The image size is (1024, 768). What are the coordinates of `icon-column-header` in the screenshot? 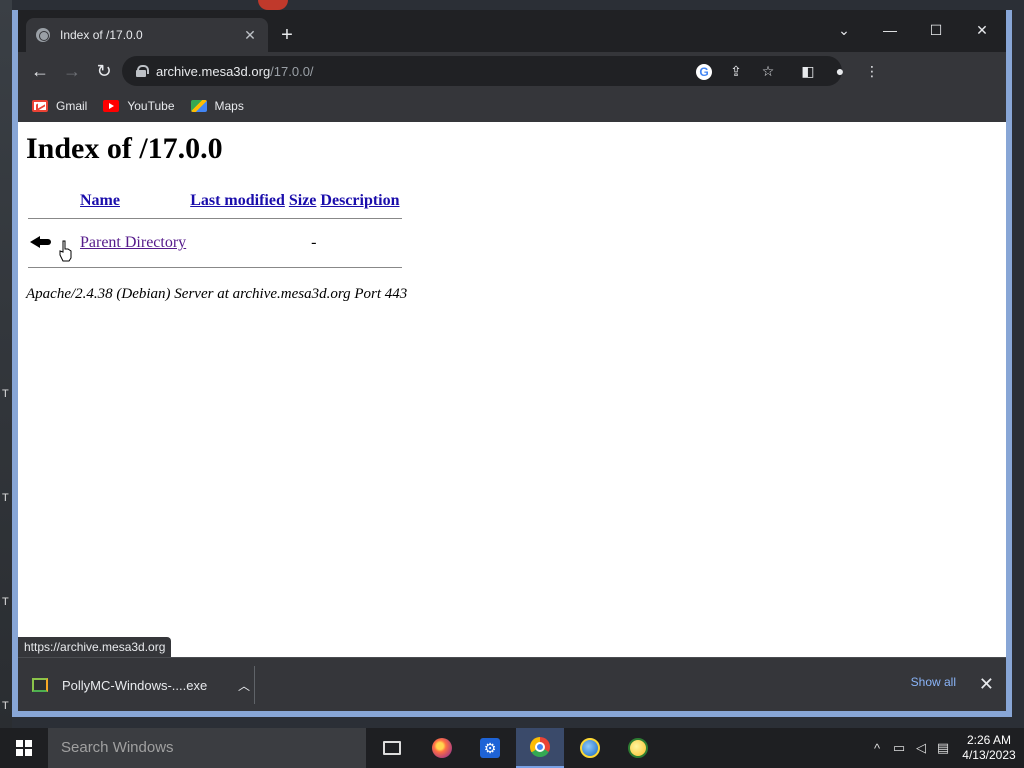 It's located at (53, 201).